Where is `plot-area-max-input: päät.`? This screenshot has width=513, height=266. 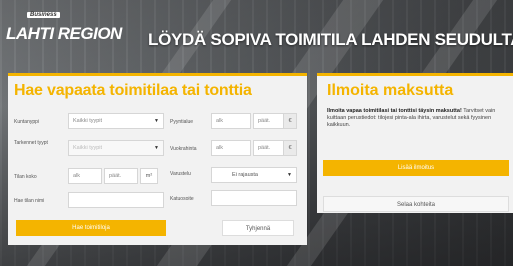 plot-area-max-input: päät. is located at coordinates (121, 176).